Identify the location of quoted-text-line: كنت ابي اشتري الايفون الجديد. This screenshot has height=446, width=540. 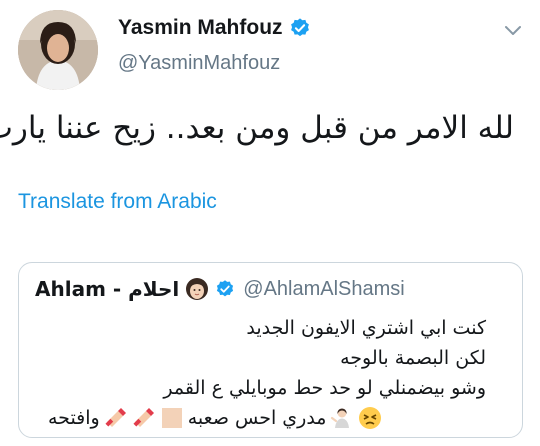
(366, 328).